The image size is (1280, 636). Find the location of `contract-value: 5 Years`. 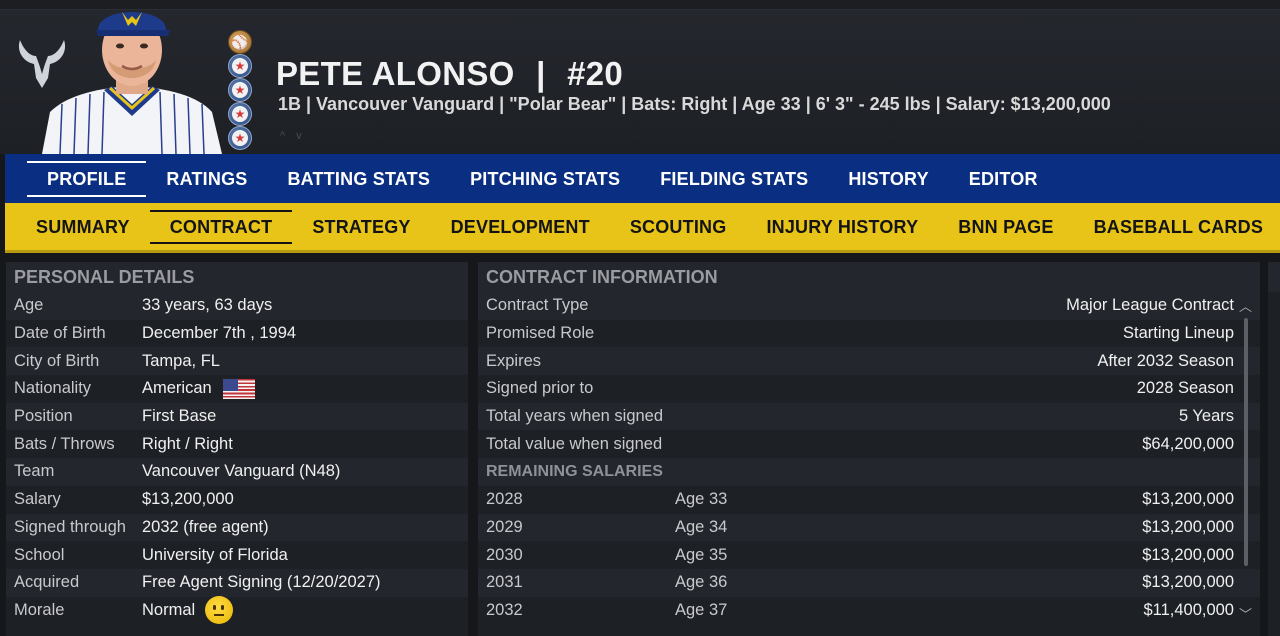

contract-value: 5 Years is located at coordinates (1206, 416).